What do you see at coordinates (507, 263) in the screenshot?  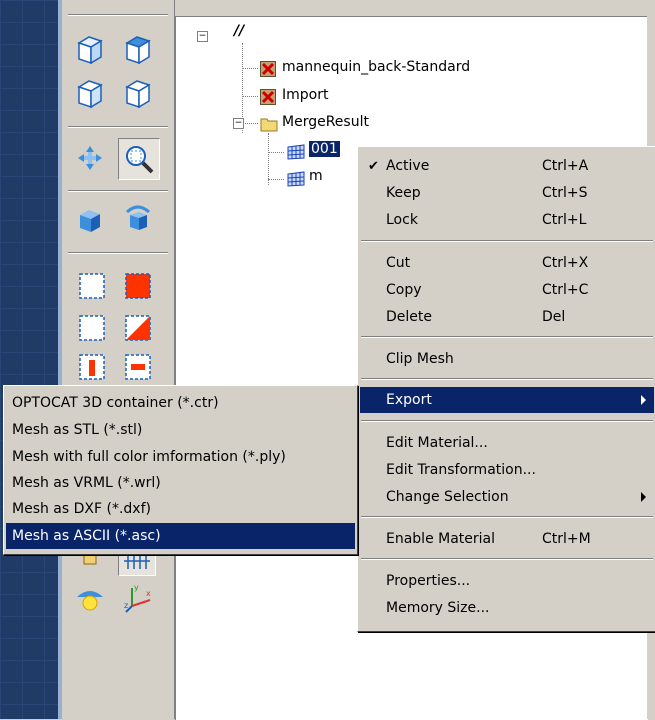 I see `menu-item-cut: Cut Ctrl+X` at bounding box center [507, 263].